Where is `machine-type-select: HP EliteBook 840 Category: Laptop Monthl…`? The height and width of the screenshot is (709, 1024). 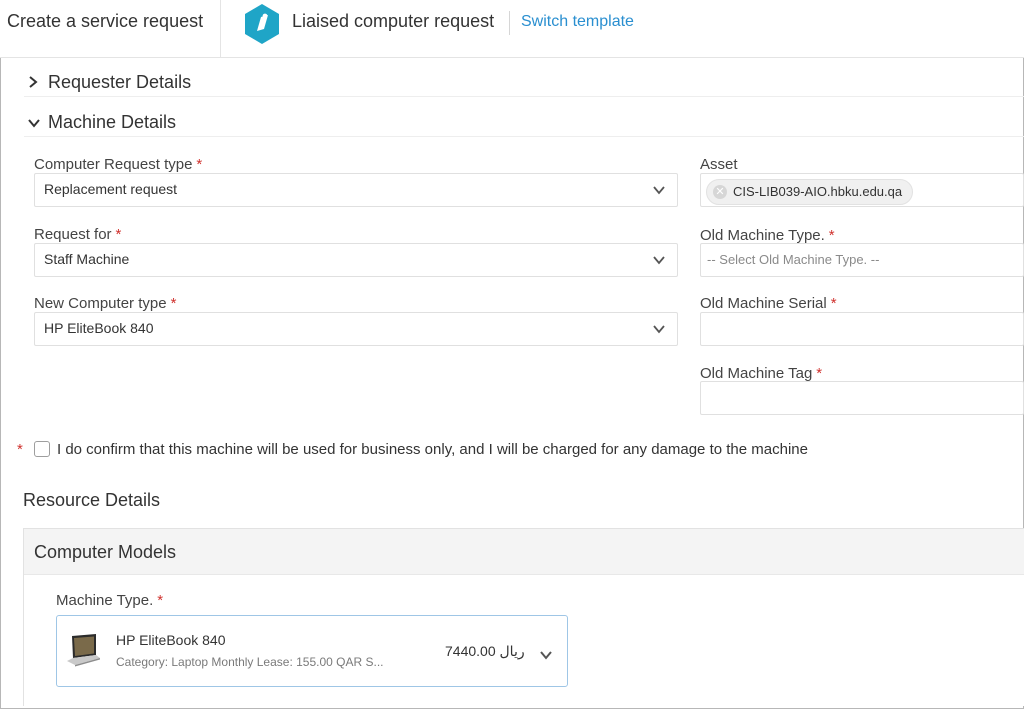
machine-type-select: HP EliteBook 840 Category: Laptop Monthl… is located at coordinates (312, 651).